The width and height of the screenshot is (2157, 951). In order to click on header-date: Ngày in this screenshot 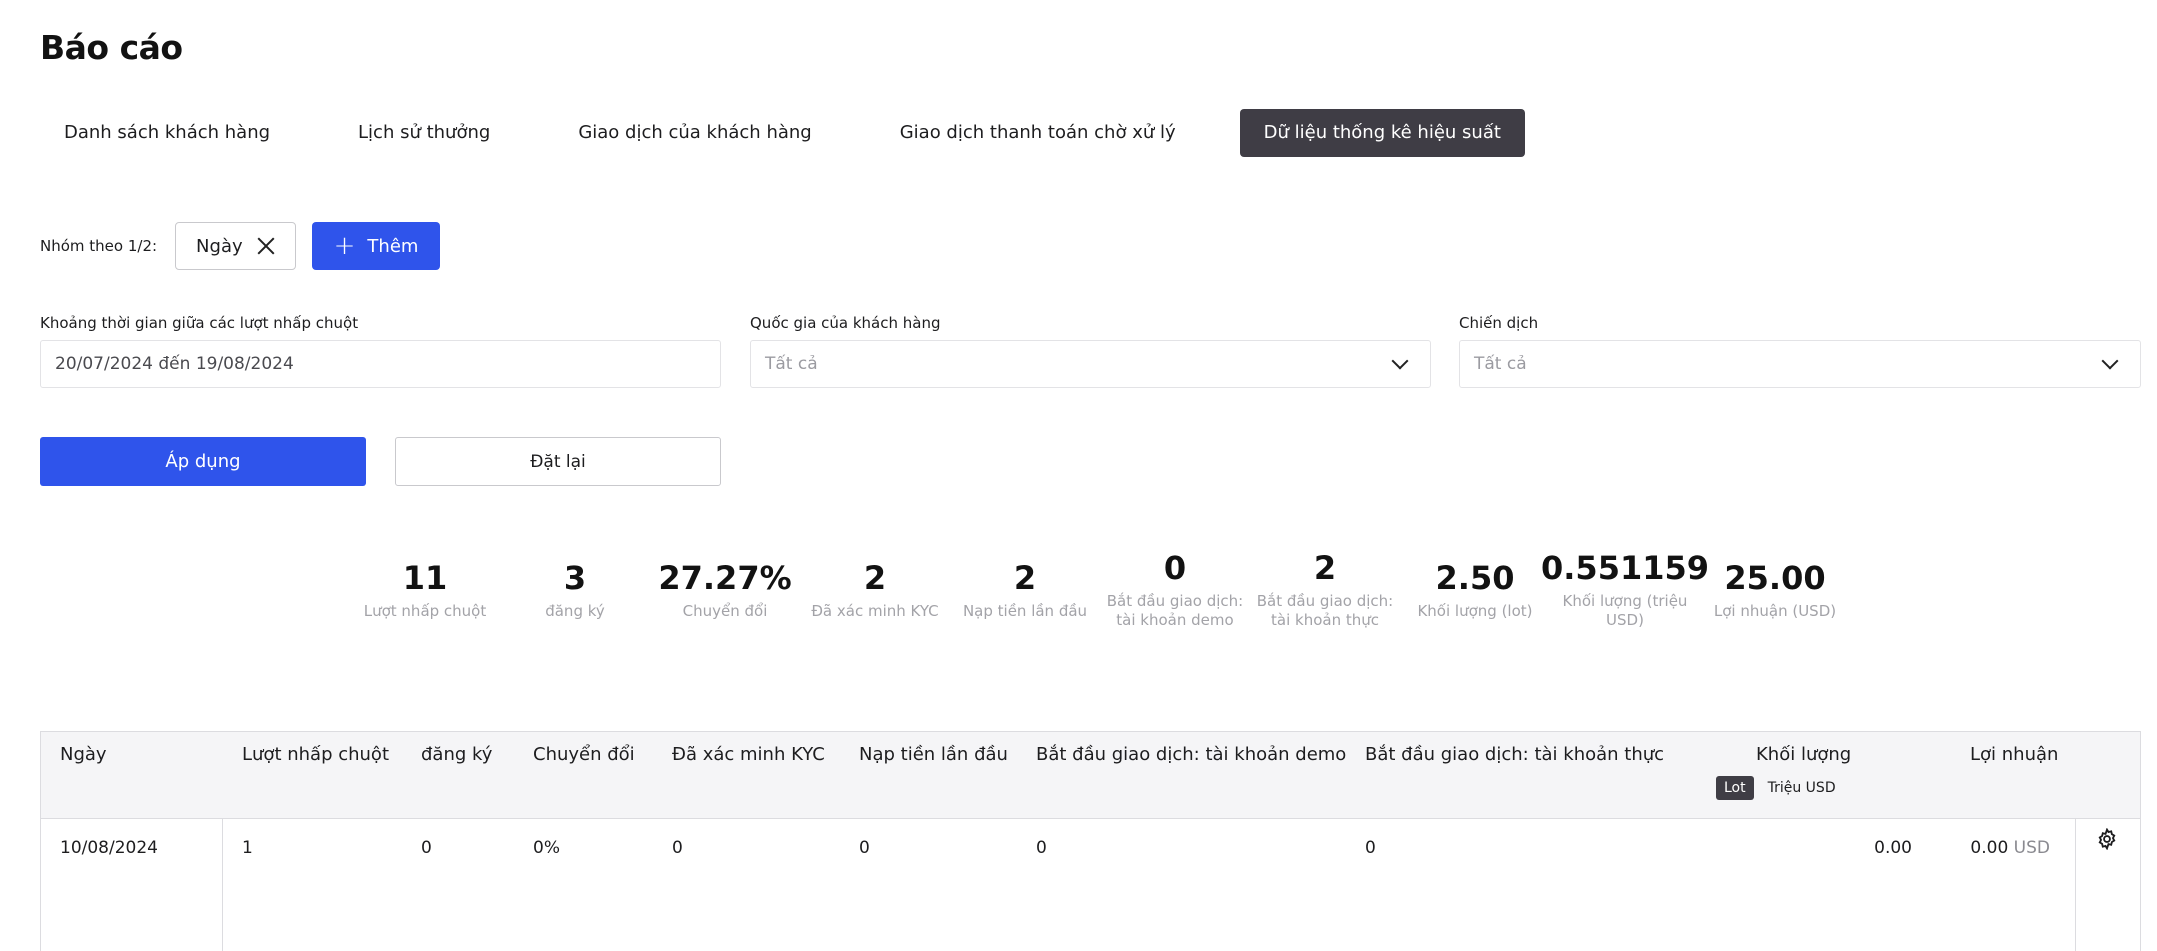, I will do `click(83, 754)`.